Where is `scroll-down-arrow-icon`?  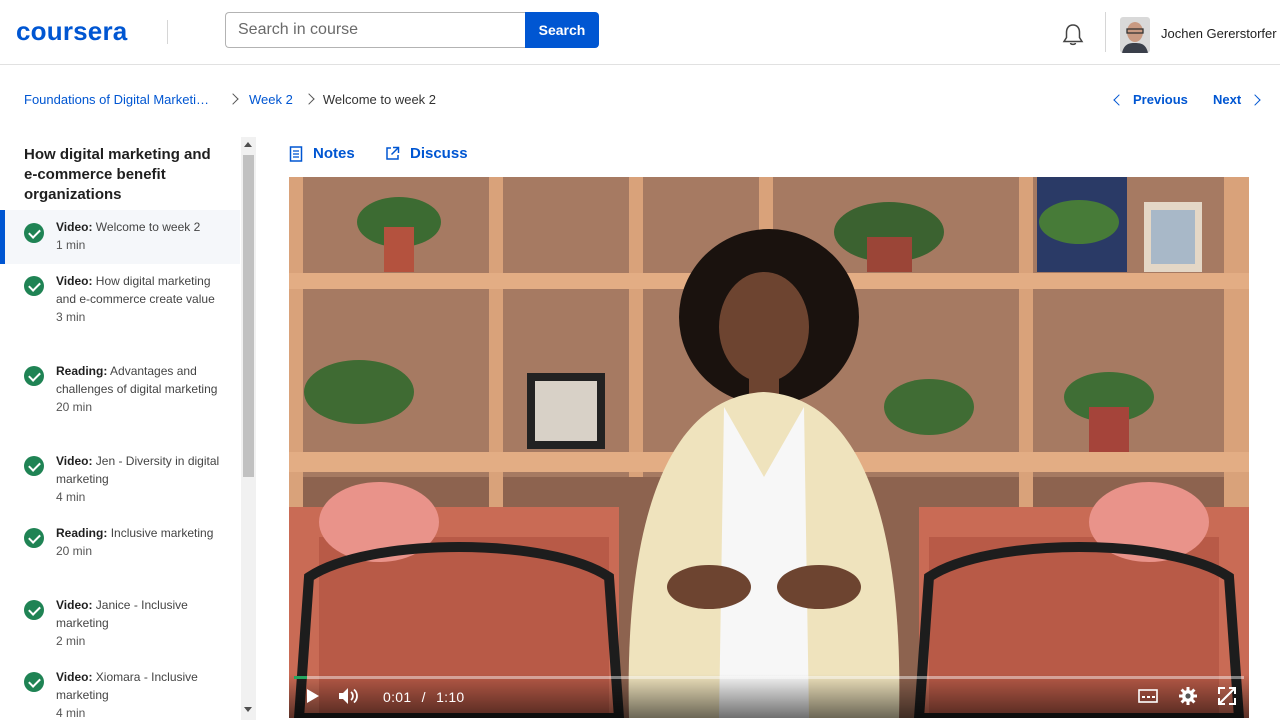
scroll-down-arrow-icon is located at coordinates (248, 709).